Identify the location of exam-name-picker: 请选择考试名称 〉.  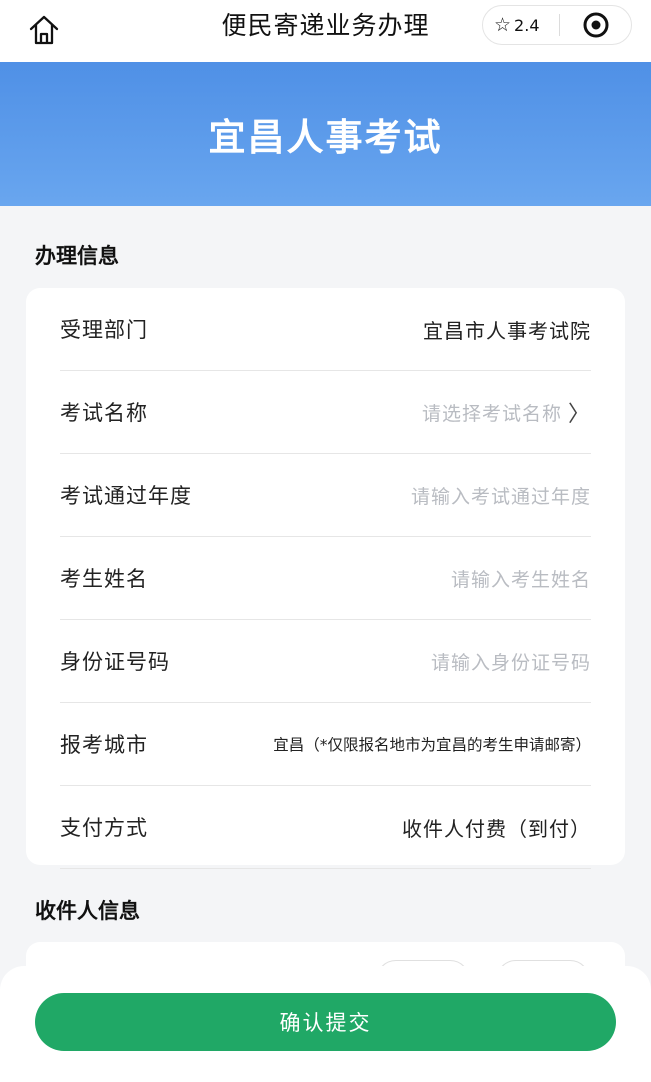
(506, 412).